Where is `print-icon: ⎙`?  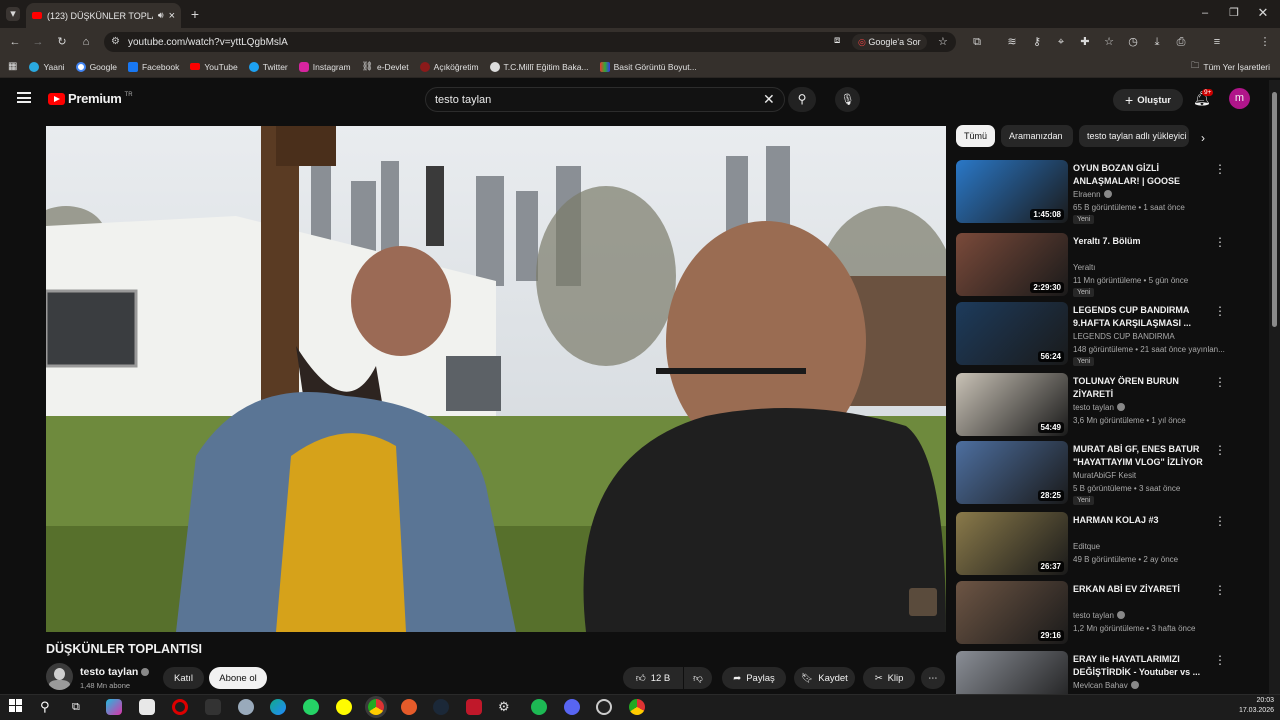
print-icon: ⎙ is located at coordinates (1181, 42).